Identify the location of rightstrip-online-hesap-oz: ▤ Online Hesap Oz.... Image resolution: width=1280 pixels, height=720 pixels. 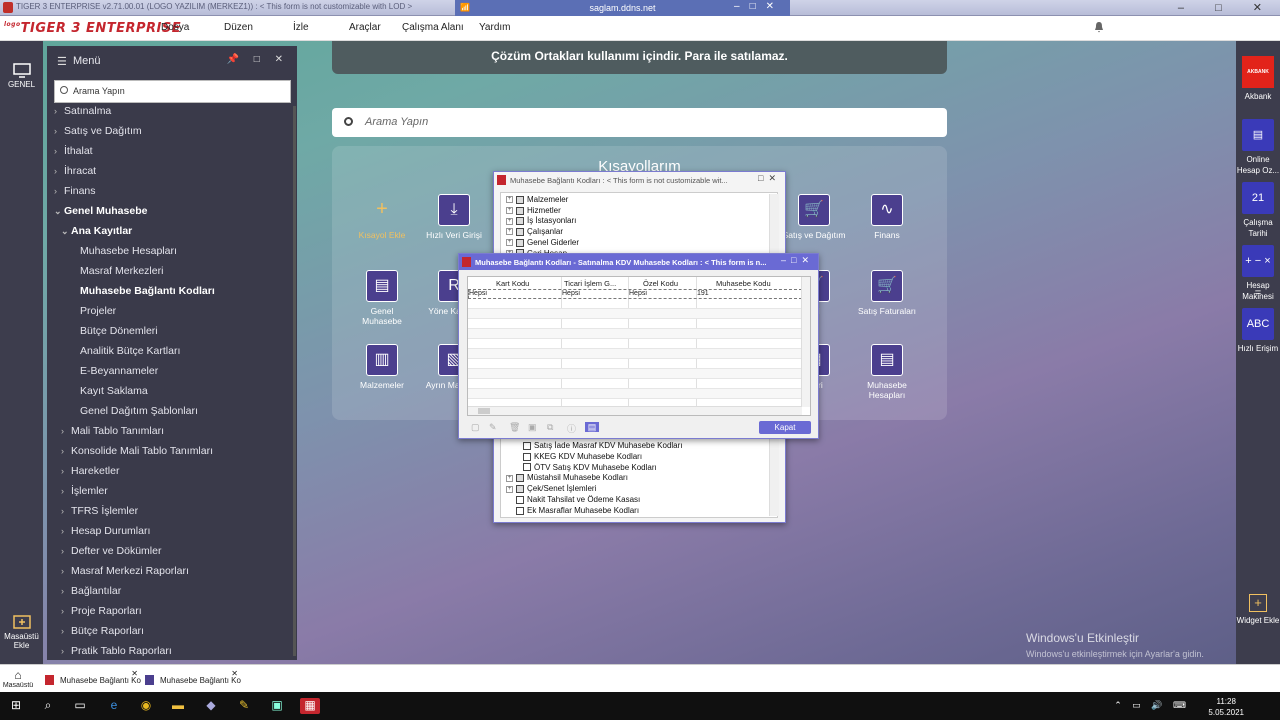
(1258, 147).